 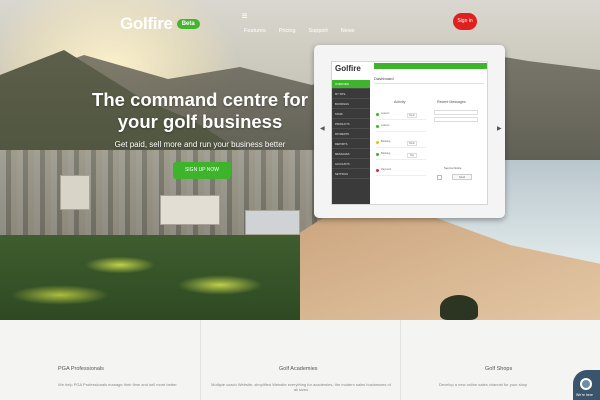 I want to click on app-sidebar-item: REPORTS, so click(x=351, y=144).